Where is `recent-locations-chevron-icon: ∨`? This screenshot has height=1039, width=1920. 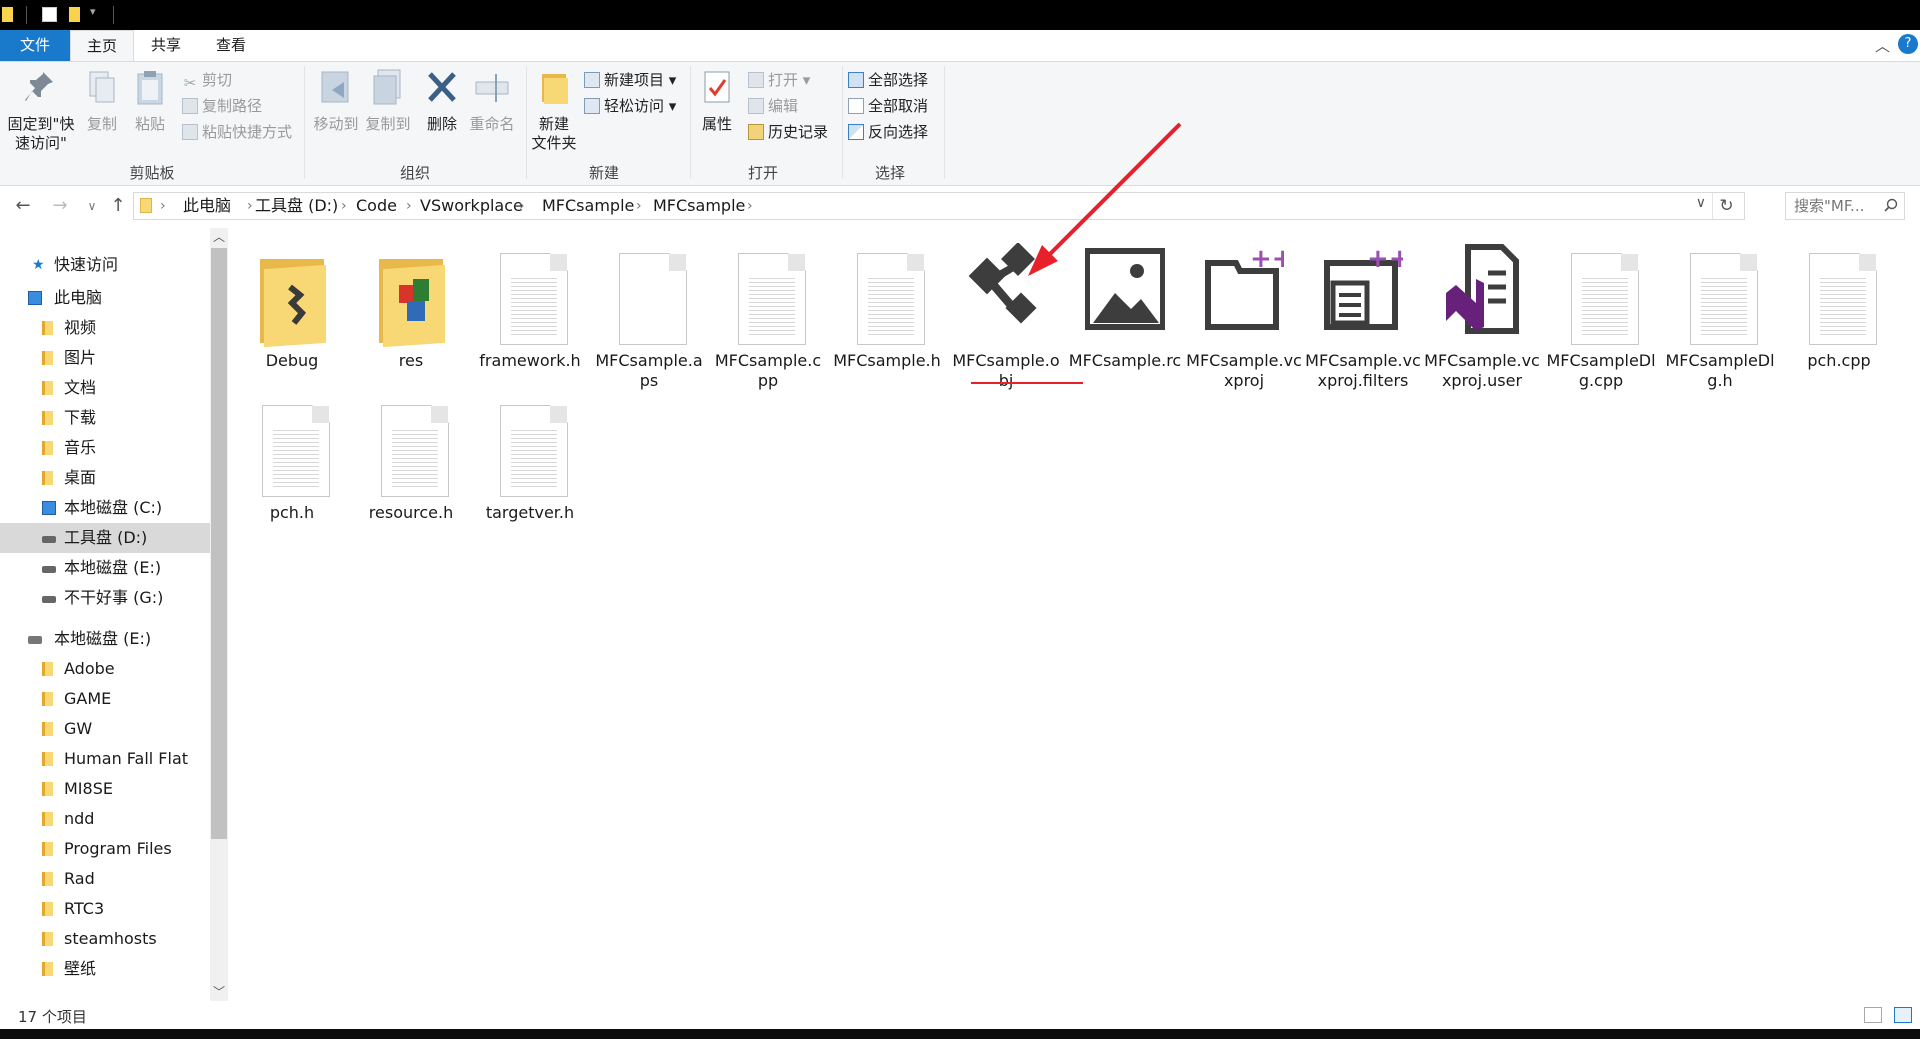 recent-locations-chevron-icon: ∨ is located at coordinates (92, 206).